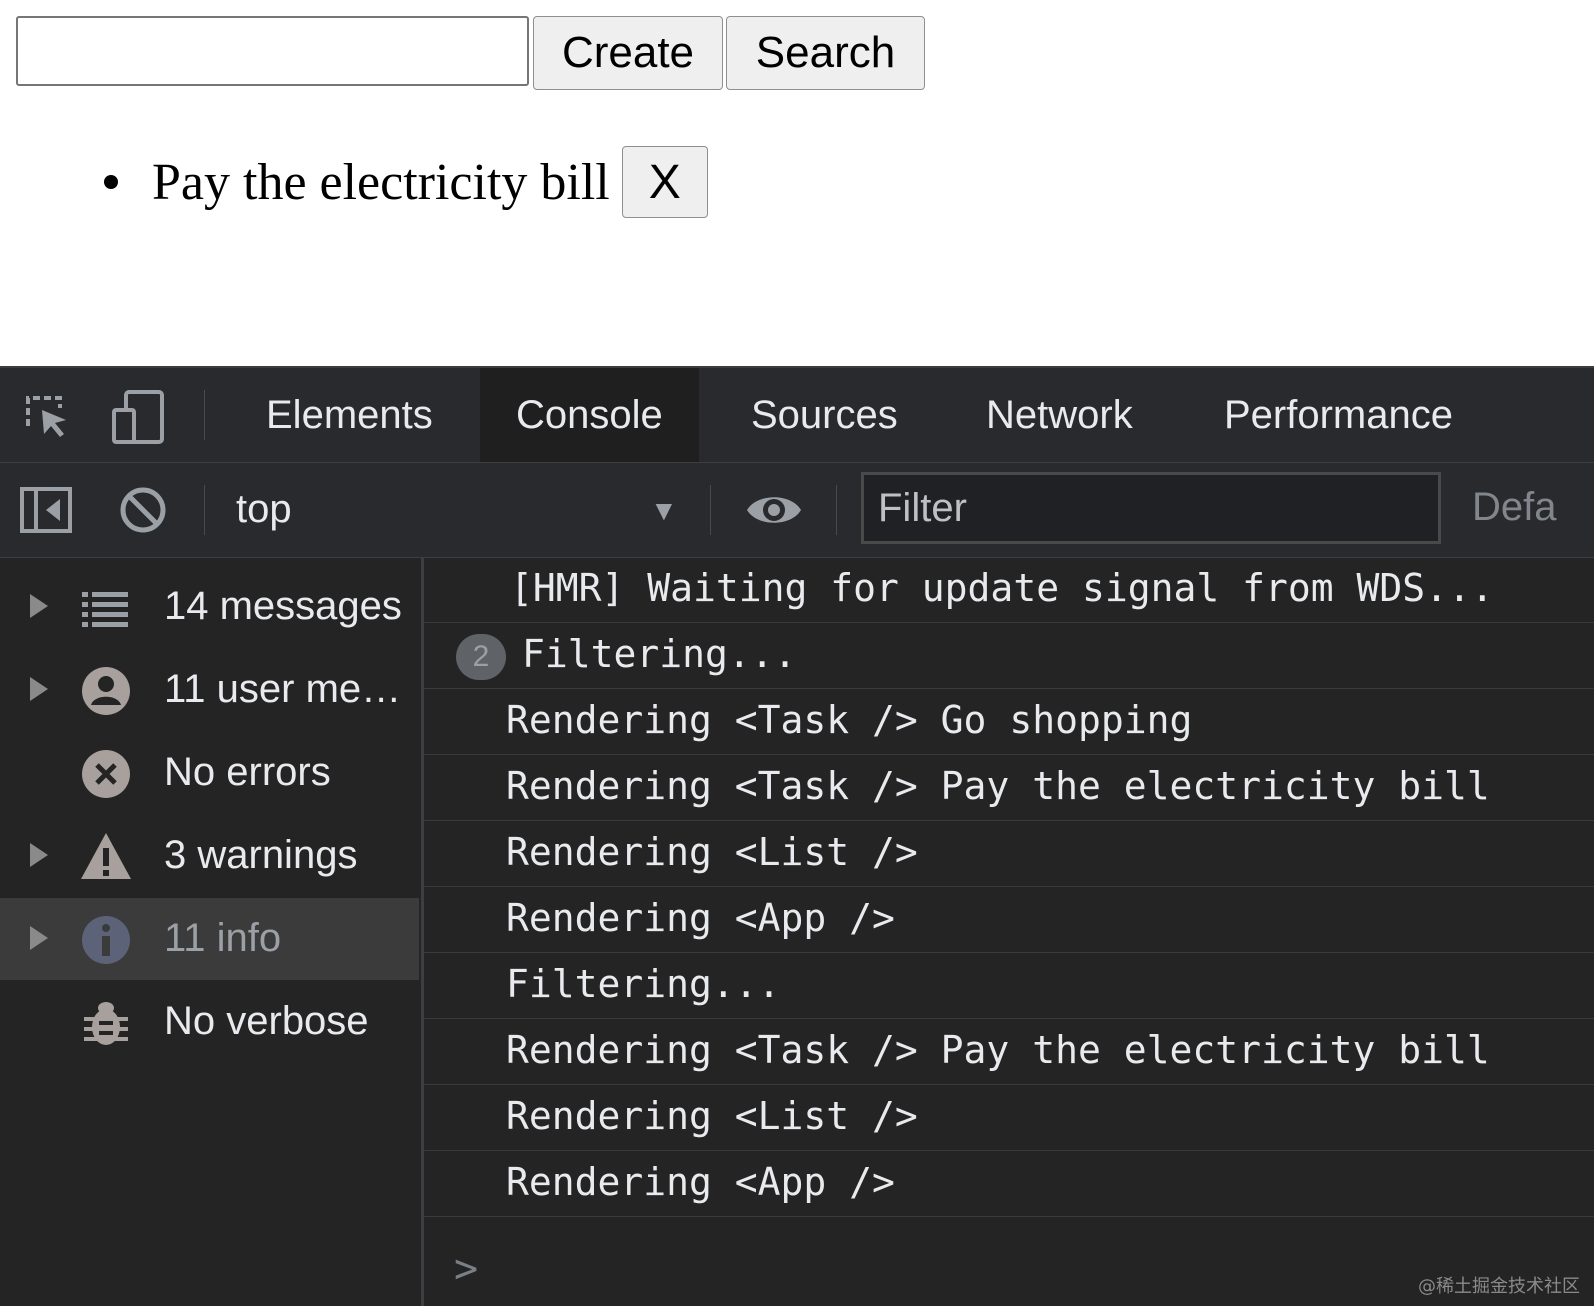 Image resolution: width=1594 pixels, height=1306 pixels. What do you see at coordinates (381, 182) in the screenshot?
I see `task-text: Pay the electricity bill` at bounding box center [381, 182].